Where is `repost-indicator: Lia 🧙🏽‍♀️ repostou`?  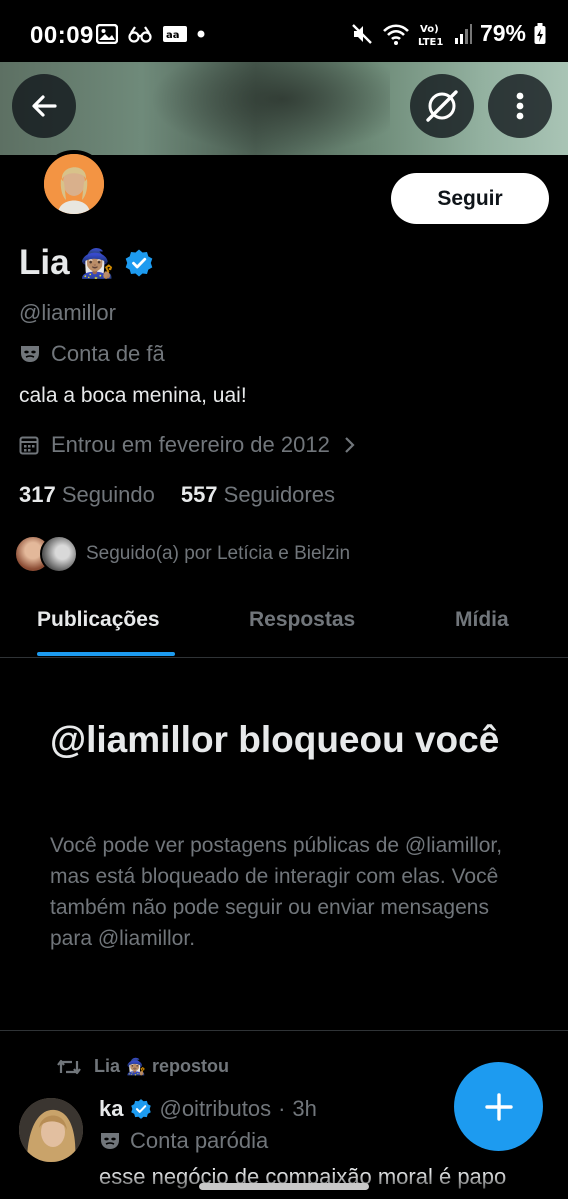
repost-indicator: Lia 🧙🏽‍♀️ repostou is located at coordinates (142, 1066).